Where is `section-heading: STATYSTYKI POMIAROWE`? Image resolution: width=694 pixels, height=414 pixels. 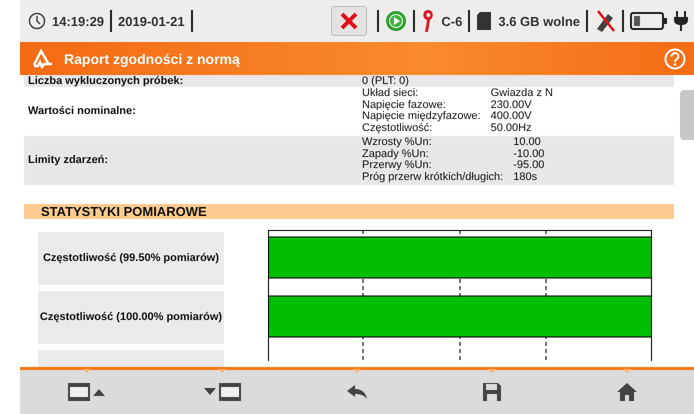
section-heading: STATYSTYKI POMIAROWE is located at coordinates (349, 211).